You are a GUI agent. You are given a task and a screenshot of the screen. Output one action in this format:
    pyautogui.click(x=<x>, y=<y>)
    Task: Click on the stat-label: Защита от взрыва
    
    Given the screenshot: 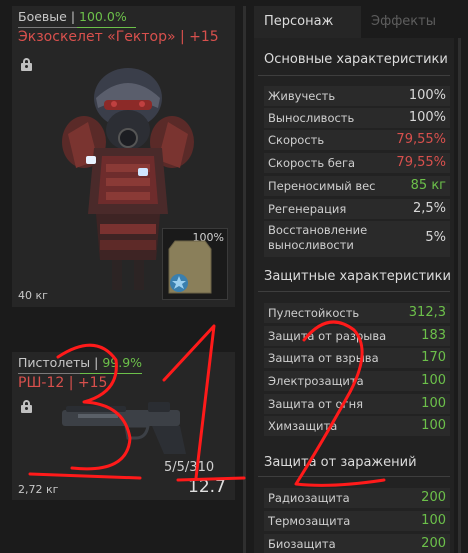 What is the action you would take?
    pyautogui.click(x=323, y=358)
    